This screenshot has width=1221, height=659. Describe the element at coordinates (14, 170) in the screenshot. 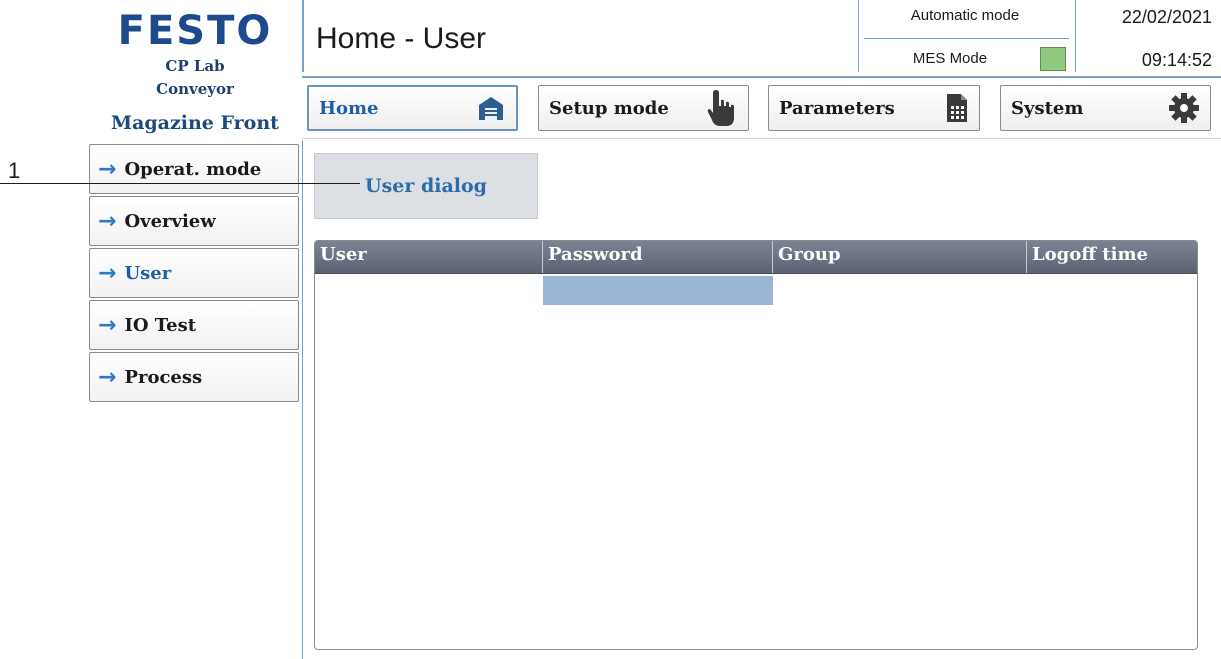

I see `annotation-number: 1` at that location.